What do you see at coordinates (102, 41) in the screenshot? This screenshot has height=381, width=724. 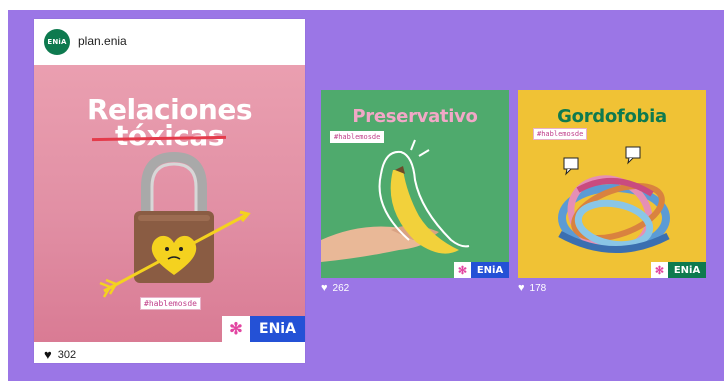 I see `username: plan.enia` at bounding box center [102, 41].